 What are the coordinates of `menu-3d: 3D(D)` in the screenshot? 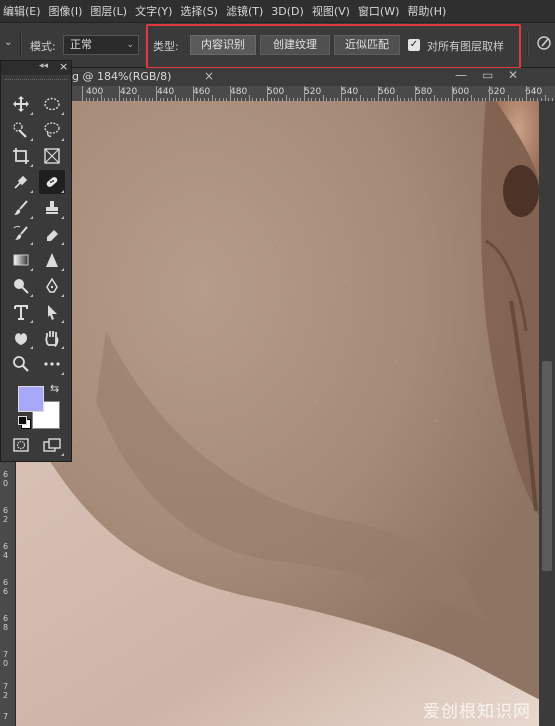 It's located at (288, 11).